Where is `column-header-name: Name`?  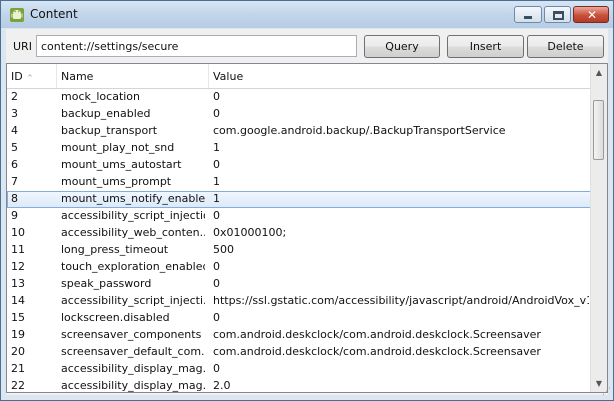 column-header-name: Name is located at coordinates (133, 76).